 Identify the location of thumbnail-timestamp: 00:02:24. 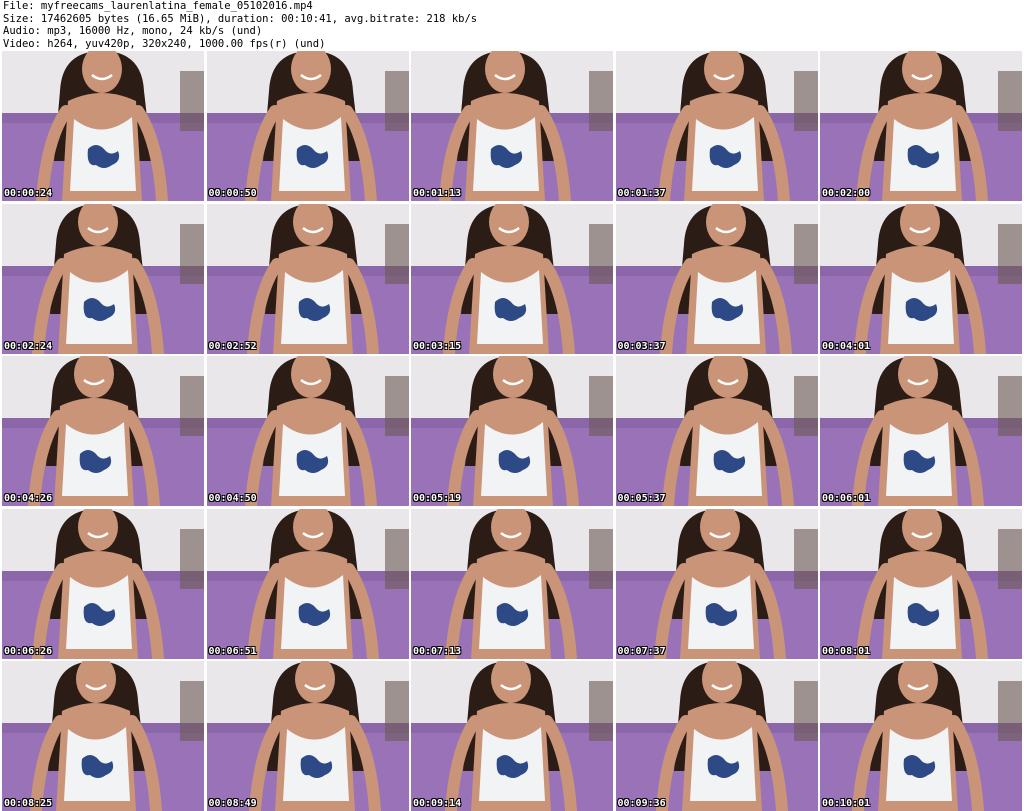
(28, 346).